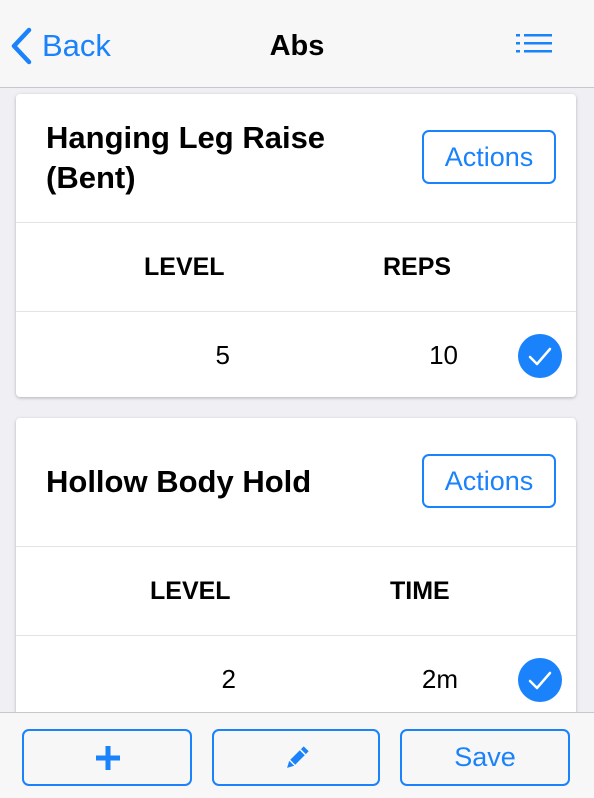 The width and height of the screenshot is (594, 798). I want to click on exercise-name: Hollow Body Hold, so click(179, 481).